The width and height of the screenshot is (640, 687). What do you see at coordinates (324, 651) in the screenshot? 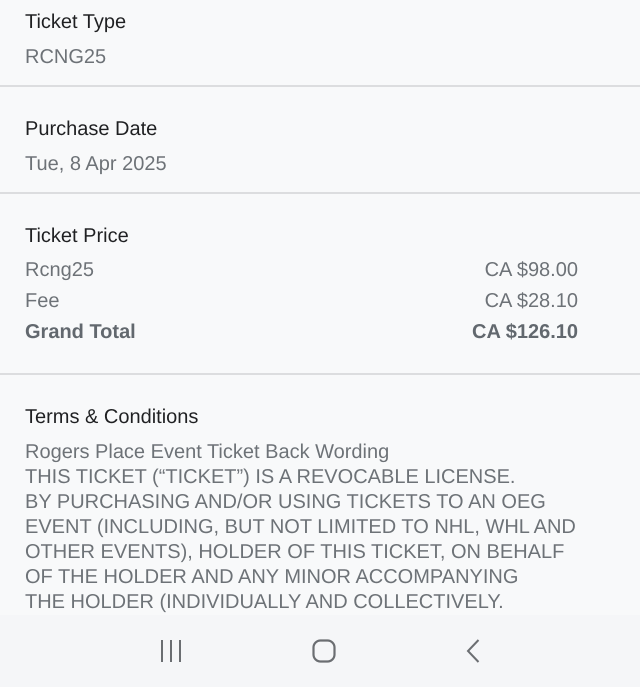
I see `home-icon` at bounding box center [324, 651].